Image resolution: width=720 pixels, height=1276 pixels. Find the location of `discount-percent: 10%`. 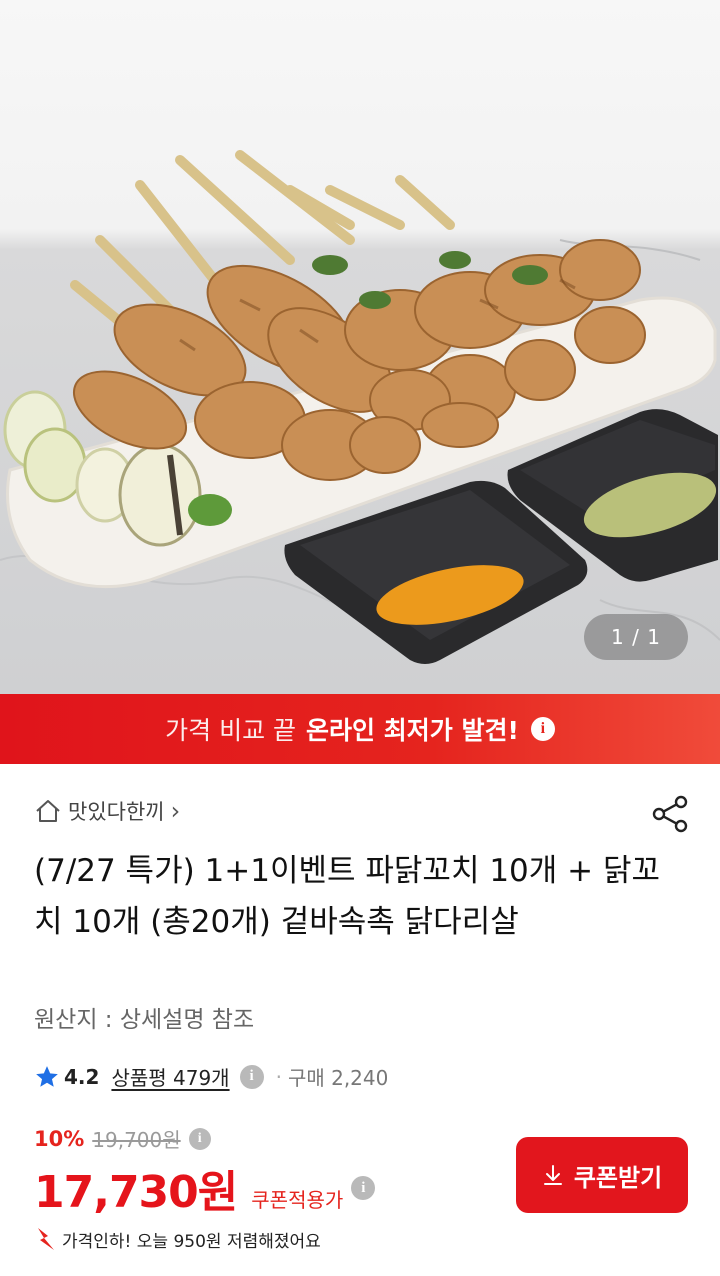

discount-percent: 10% is located at coordinates (59, 1138).